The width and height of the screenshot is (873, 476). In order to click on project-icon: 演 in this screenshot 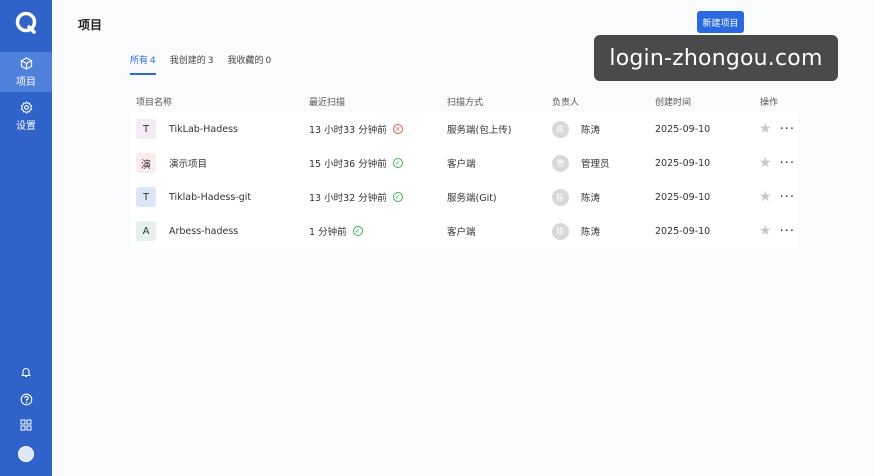, I will do `click(146, 163)`.